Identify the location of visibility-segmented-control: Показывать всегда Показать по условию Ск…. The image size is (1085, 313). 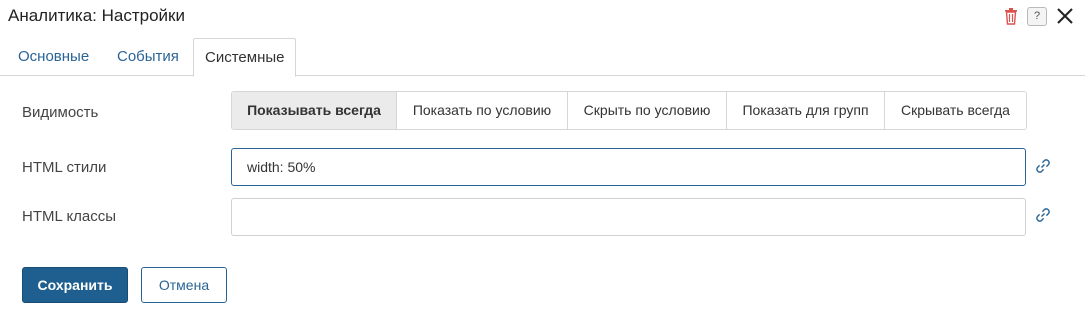
(629, 110).